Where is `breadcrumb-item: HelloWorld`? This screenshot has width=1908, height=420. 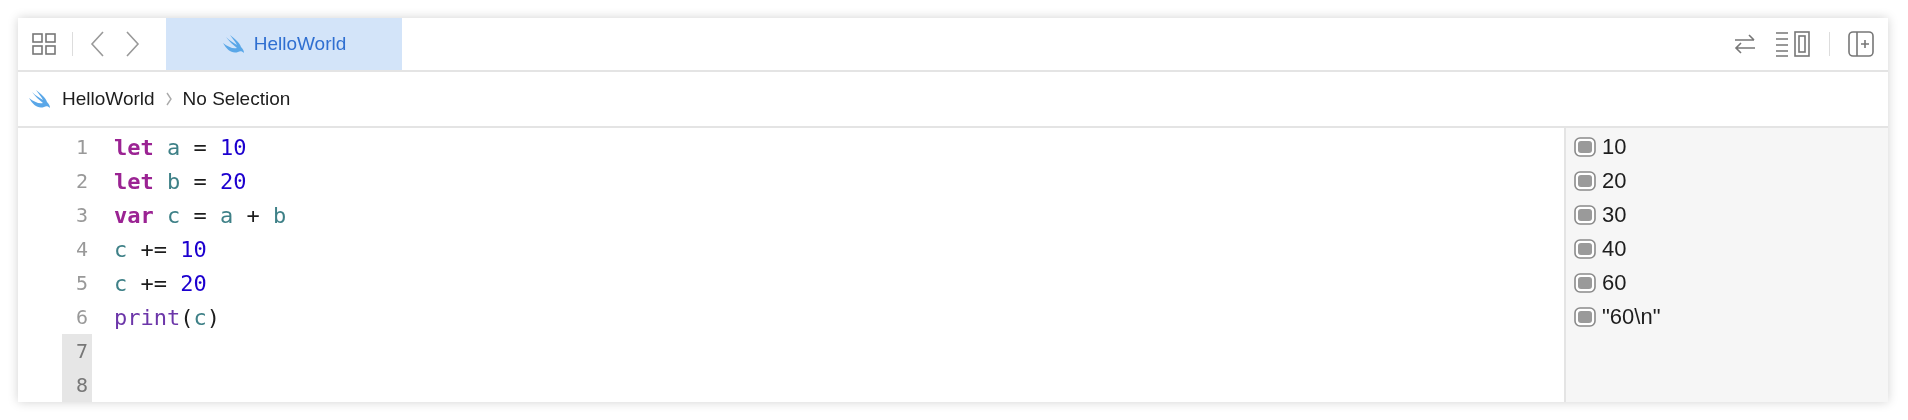
breadcrumb-item: HelloWorld is located at coordinates (108, 99).